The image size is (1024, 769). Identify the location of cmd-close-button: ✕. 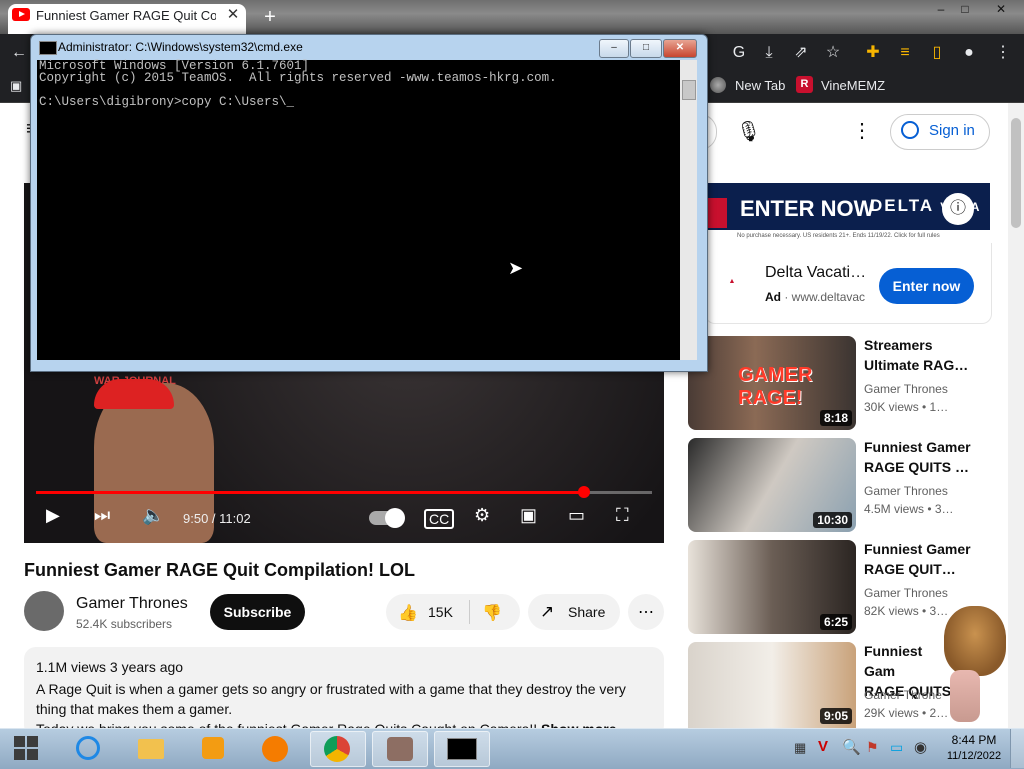
(680, 48).